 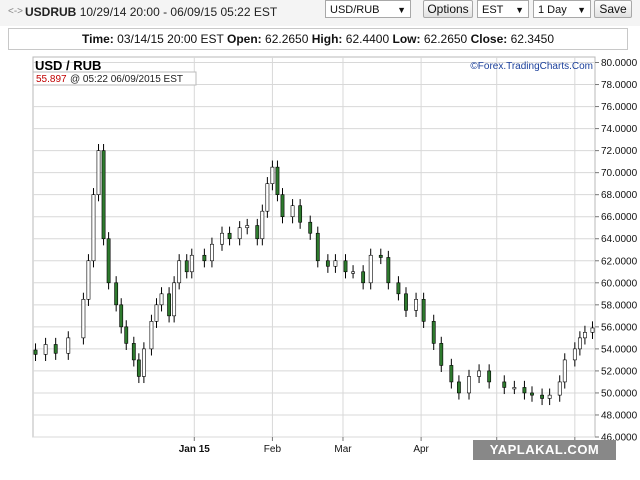 I want to click on close-value: 62.3450, so click(x=532, y=39).